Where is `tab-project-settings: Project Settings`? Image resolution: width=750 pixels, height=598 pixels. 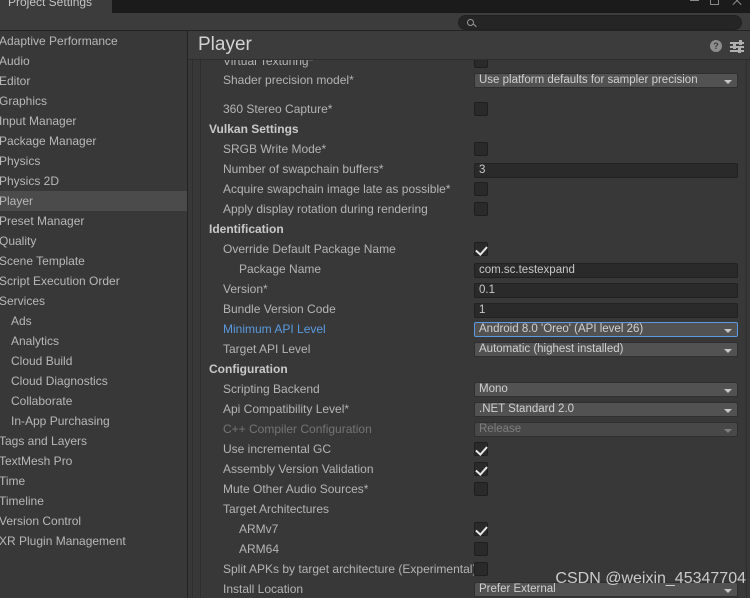 tab-project-settings: Project Settings is located at coordinates (56, 6).